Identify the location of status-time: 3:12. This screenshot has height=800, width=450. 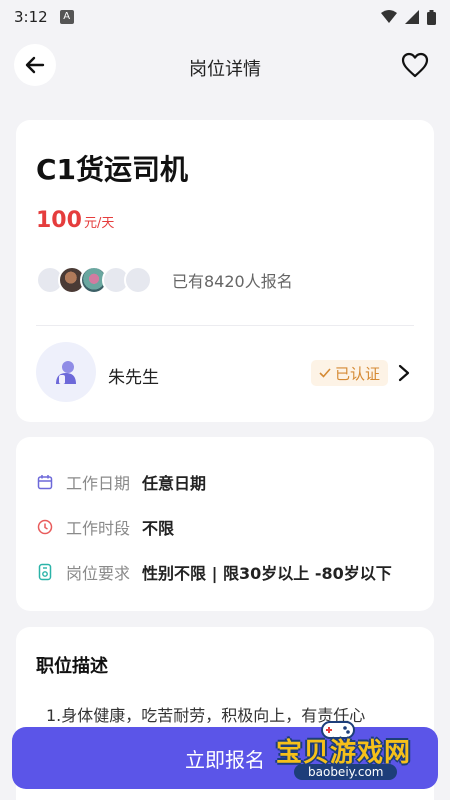
(31, 17).